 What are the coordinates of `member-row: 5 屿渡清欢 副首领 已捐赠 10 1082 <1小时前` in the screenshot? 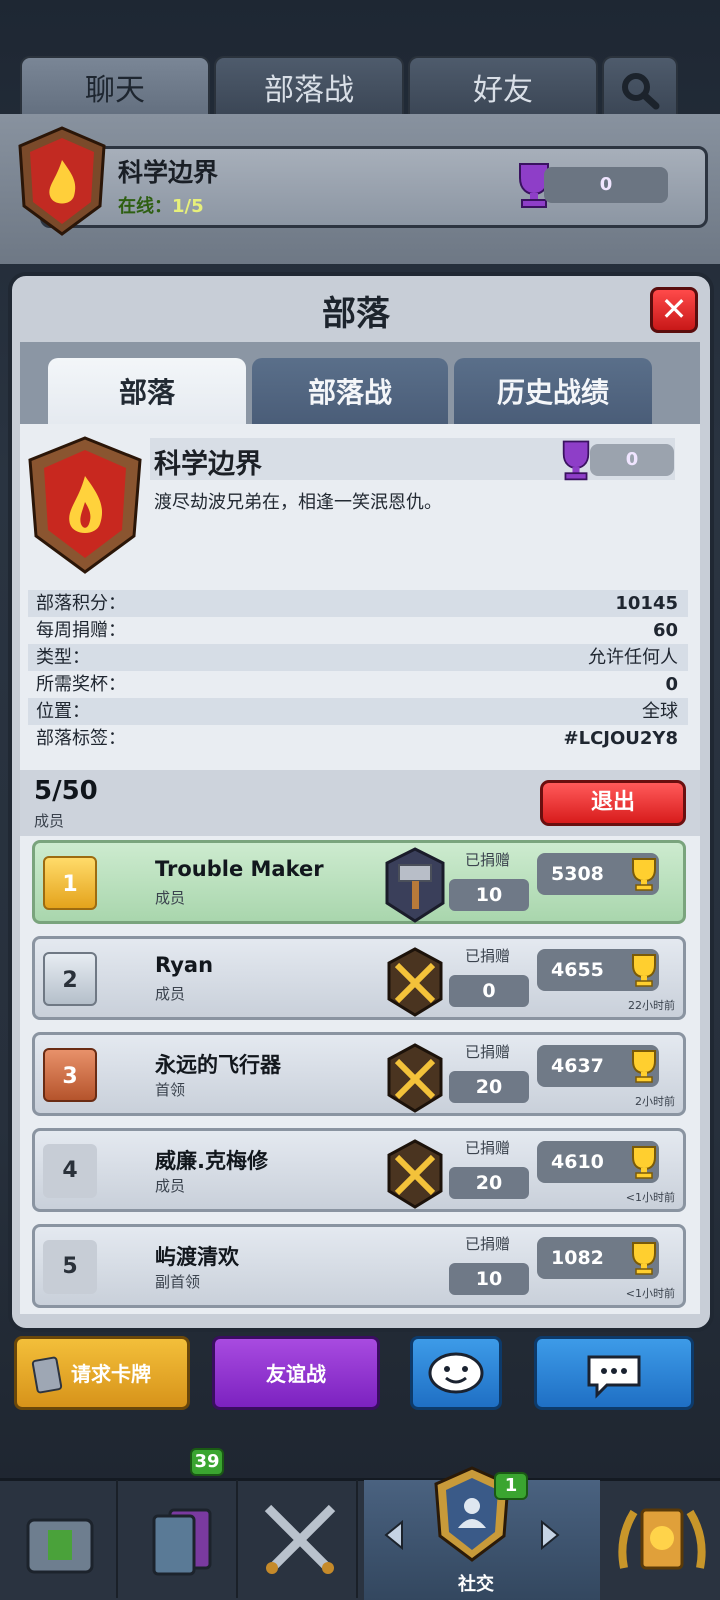 It's located at (359, 1266).